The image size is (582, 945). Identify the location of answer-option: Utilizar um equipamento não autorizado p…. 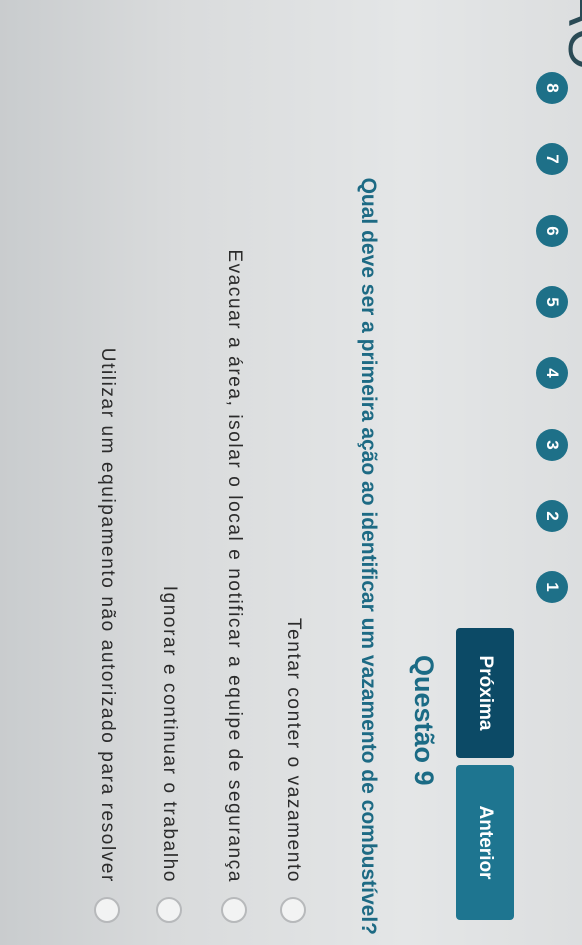
(107, 635).